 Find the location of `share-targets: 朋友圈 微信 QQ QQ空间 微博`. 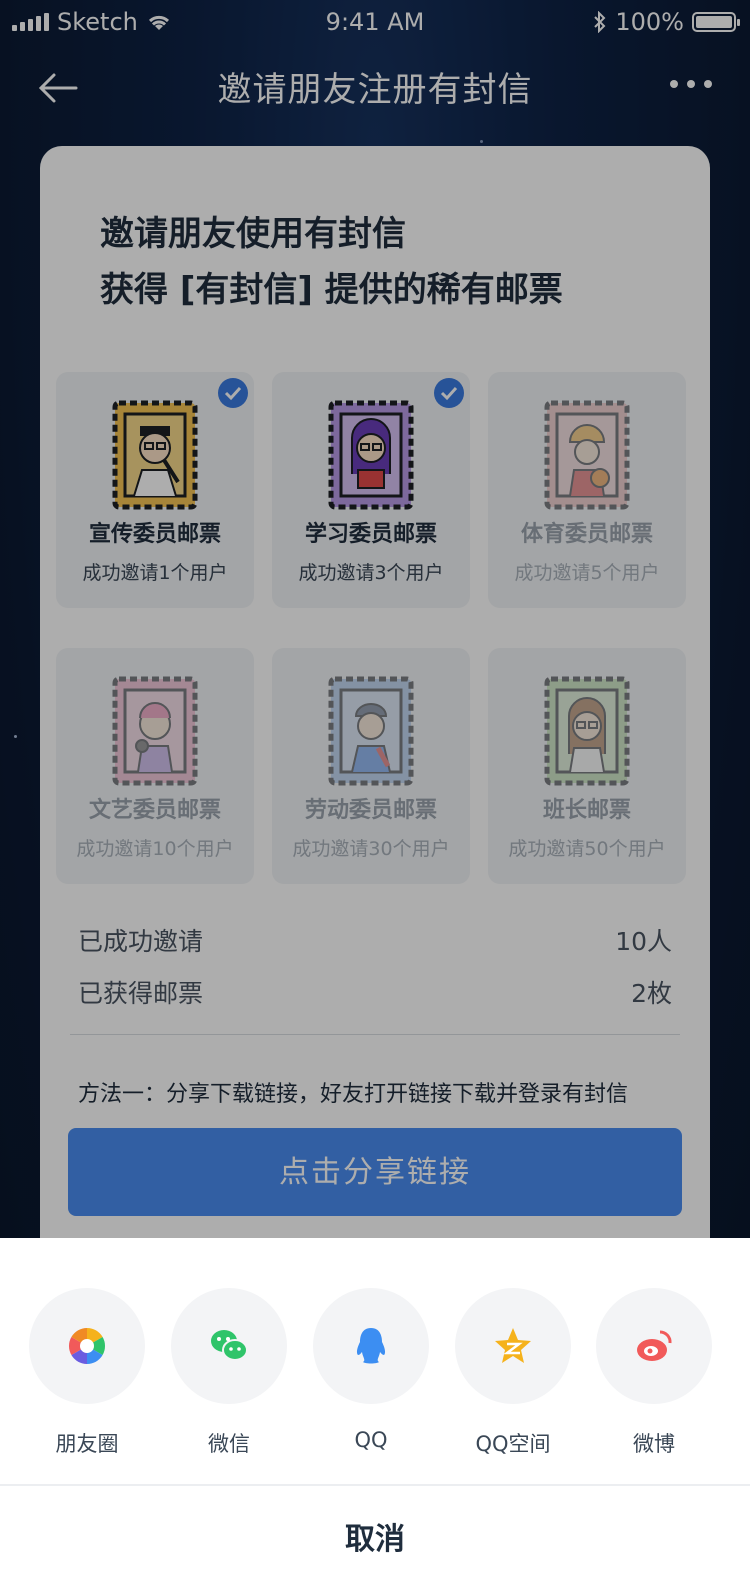

share-targets: 朋友圈 微信 QQ QQ空间 微博 is located at coordinates (375, 1372).